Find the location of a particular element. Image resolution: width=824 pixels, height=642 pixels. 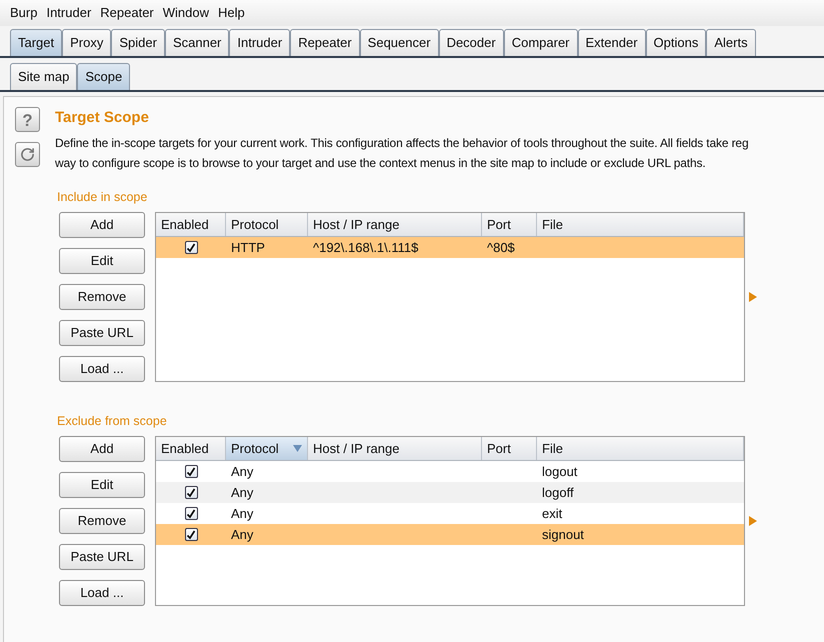

table-cell: ^192\.168\.1\.111$ is located at coordinates (365, 247).